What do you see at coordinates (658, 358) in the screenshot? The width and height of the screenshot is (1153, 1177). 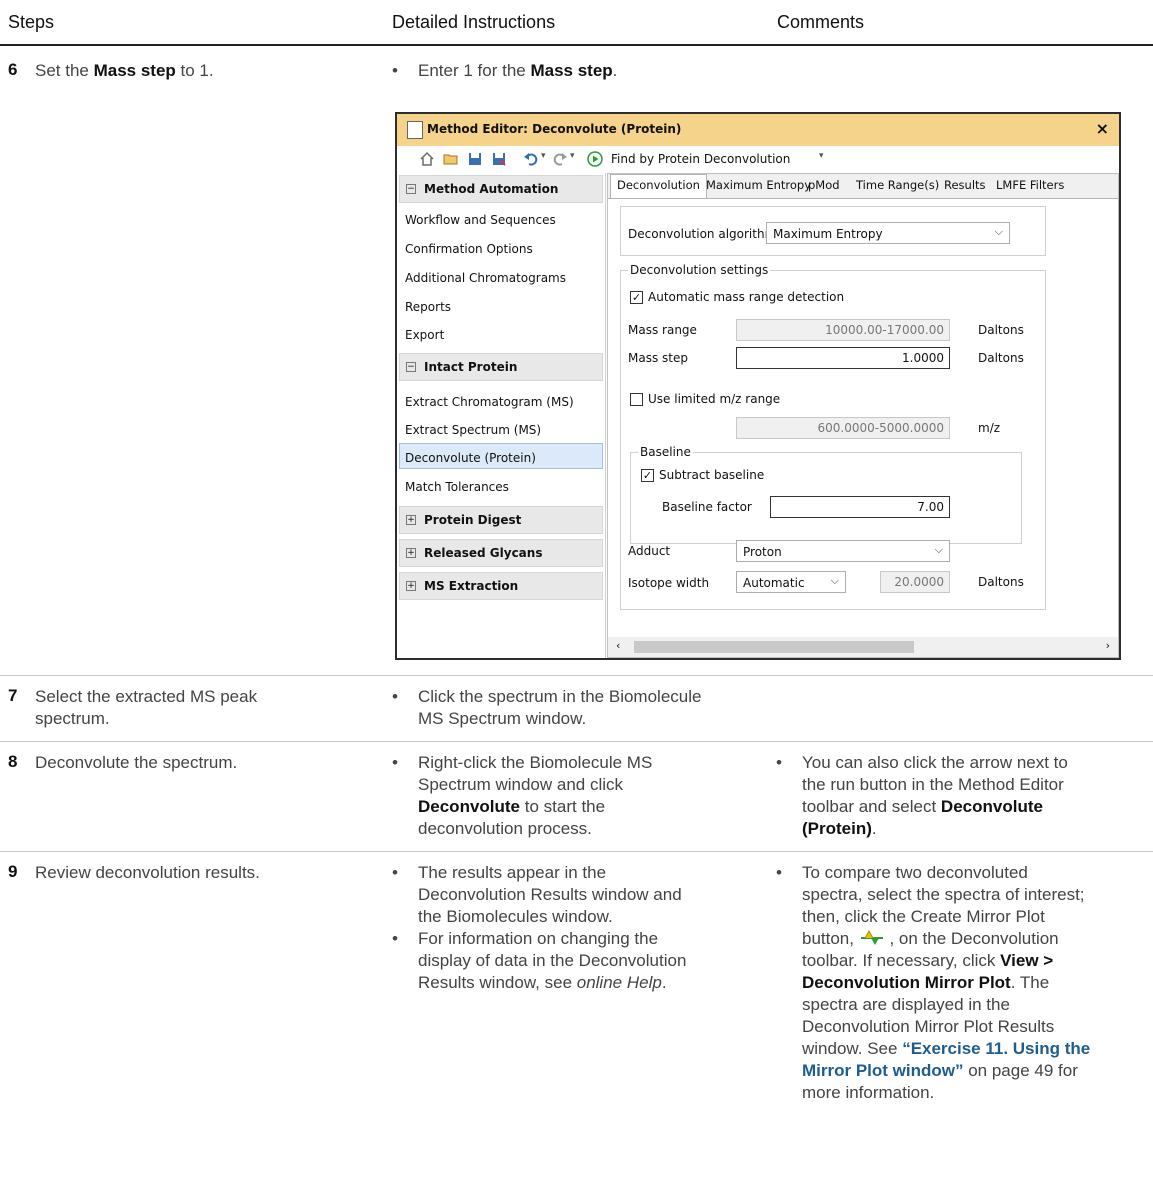 I see `mass-step-label: Mass step` at bounding box center [658, 358].